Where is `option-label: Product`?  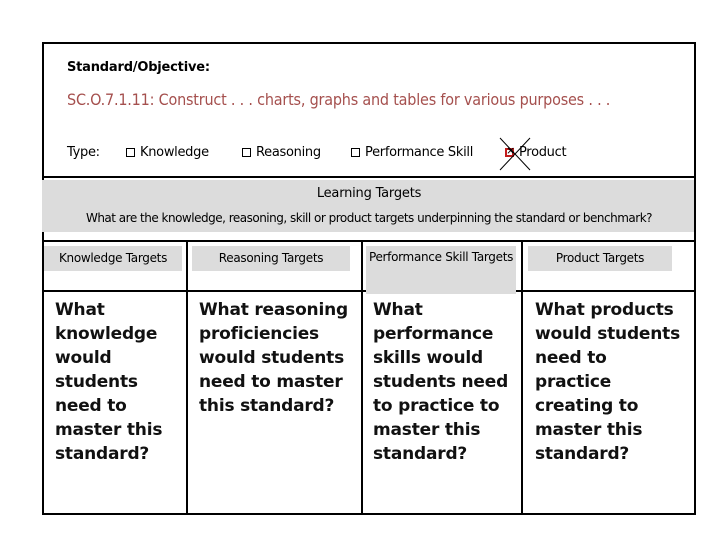
option-label: Product is located at coordinates (543, 152).